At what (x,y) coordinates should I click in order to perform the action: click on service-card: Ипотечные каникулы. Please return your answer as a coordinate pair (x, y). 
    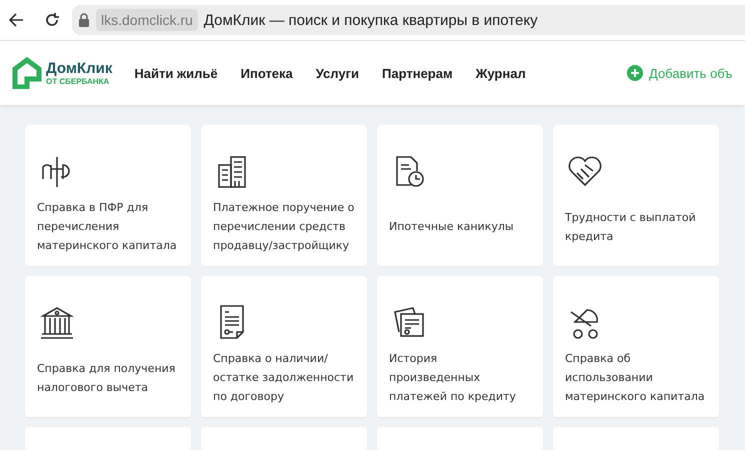
    Looking at the image, I should click on (460, 195).